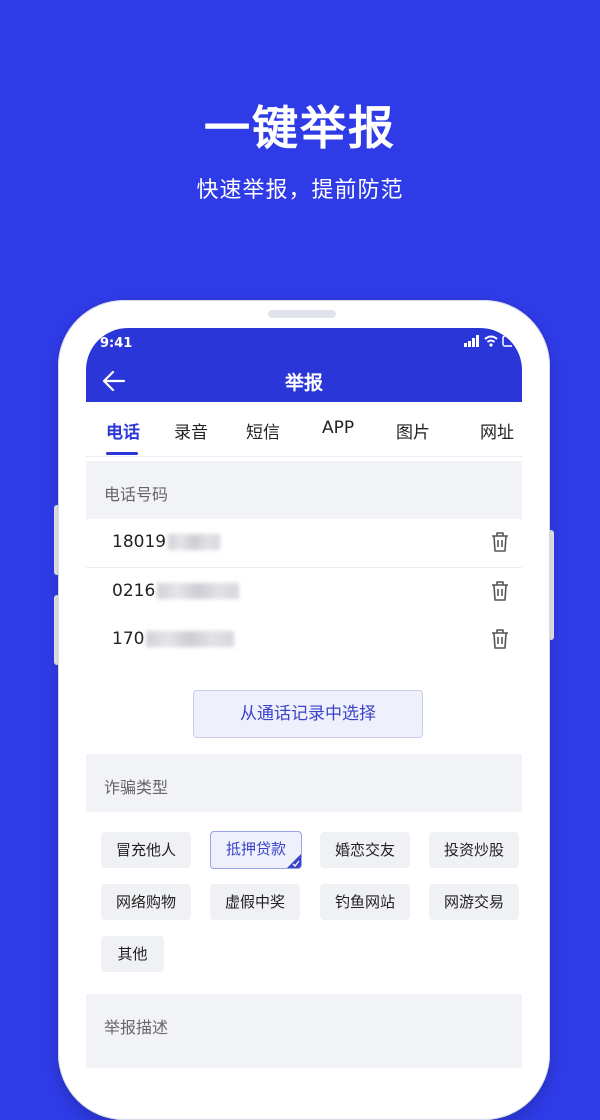  I want to click on nav-bar: 举报, so click(304, 380).